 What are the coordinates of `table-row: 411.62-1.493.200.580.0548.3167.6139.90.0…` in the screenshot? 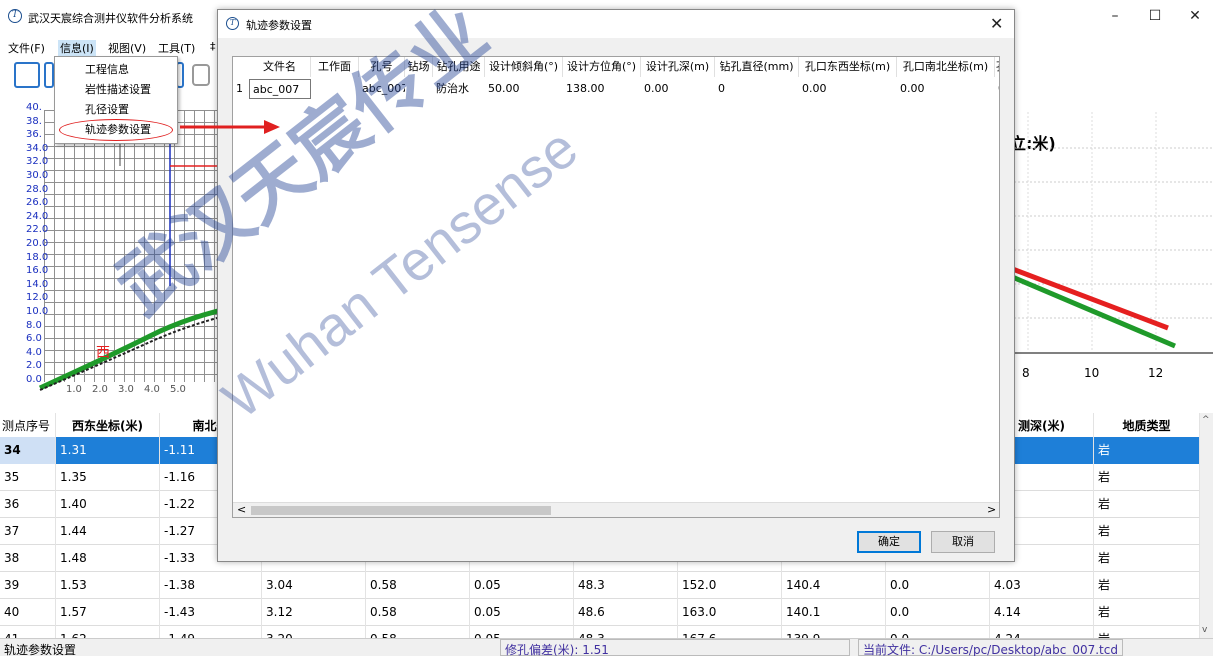 It's located at (600, 632).